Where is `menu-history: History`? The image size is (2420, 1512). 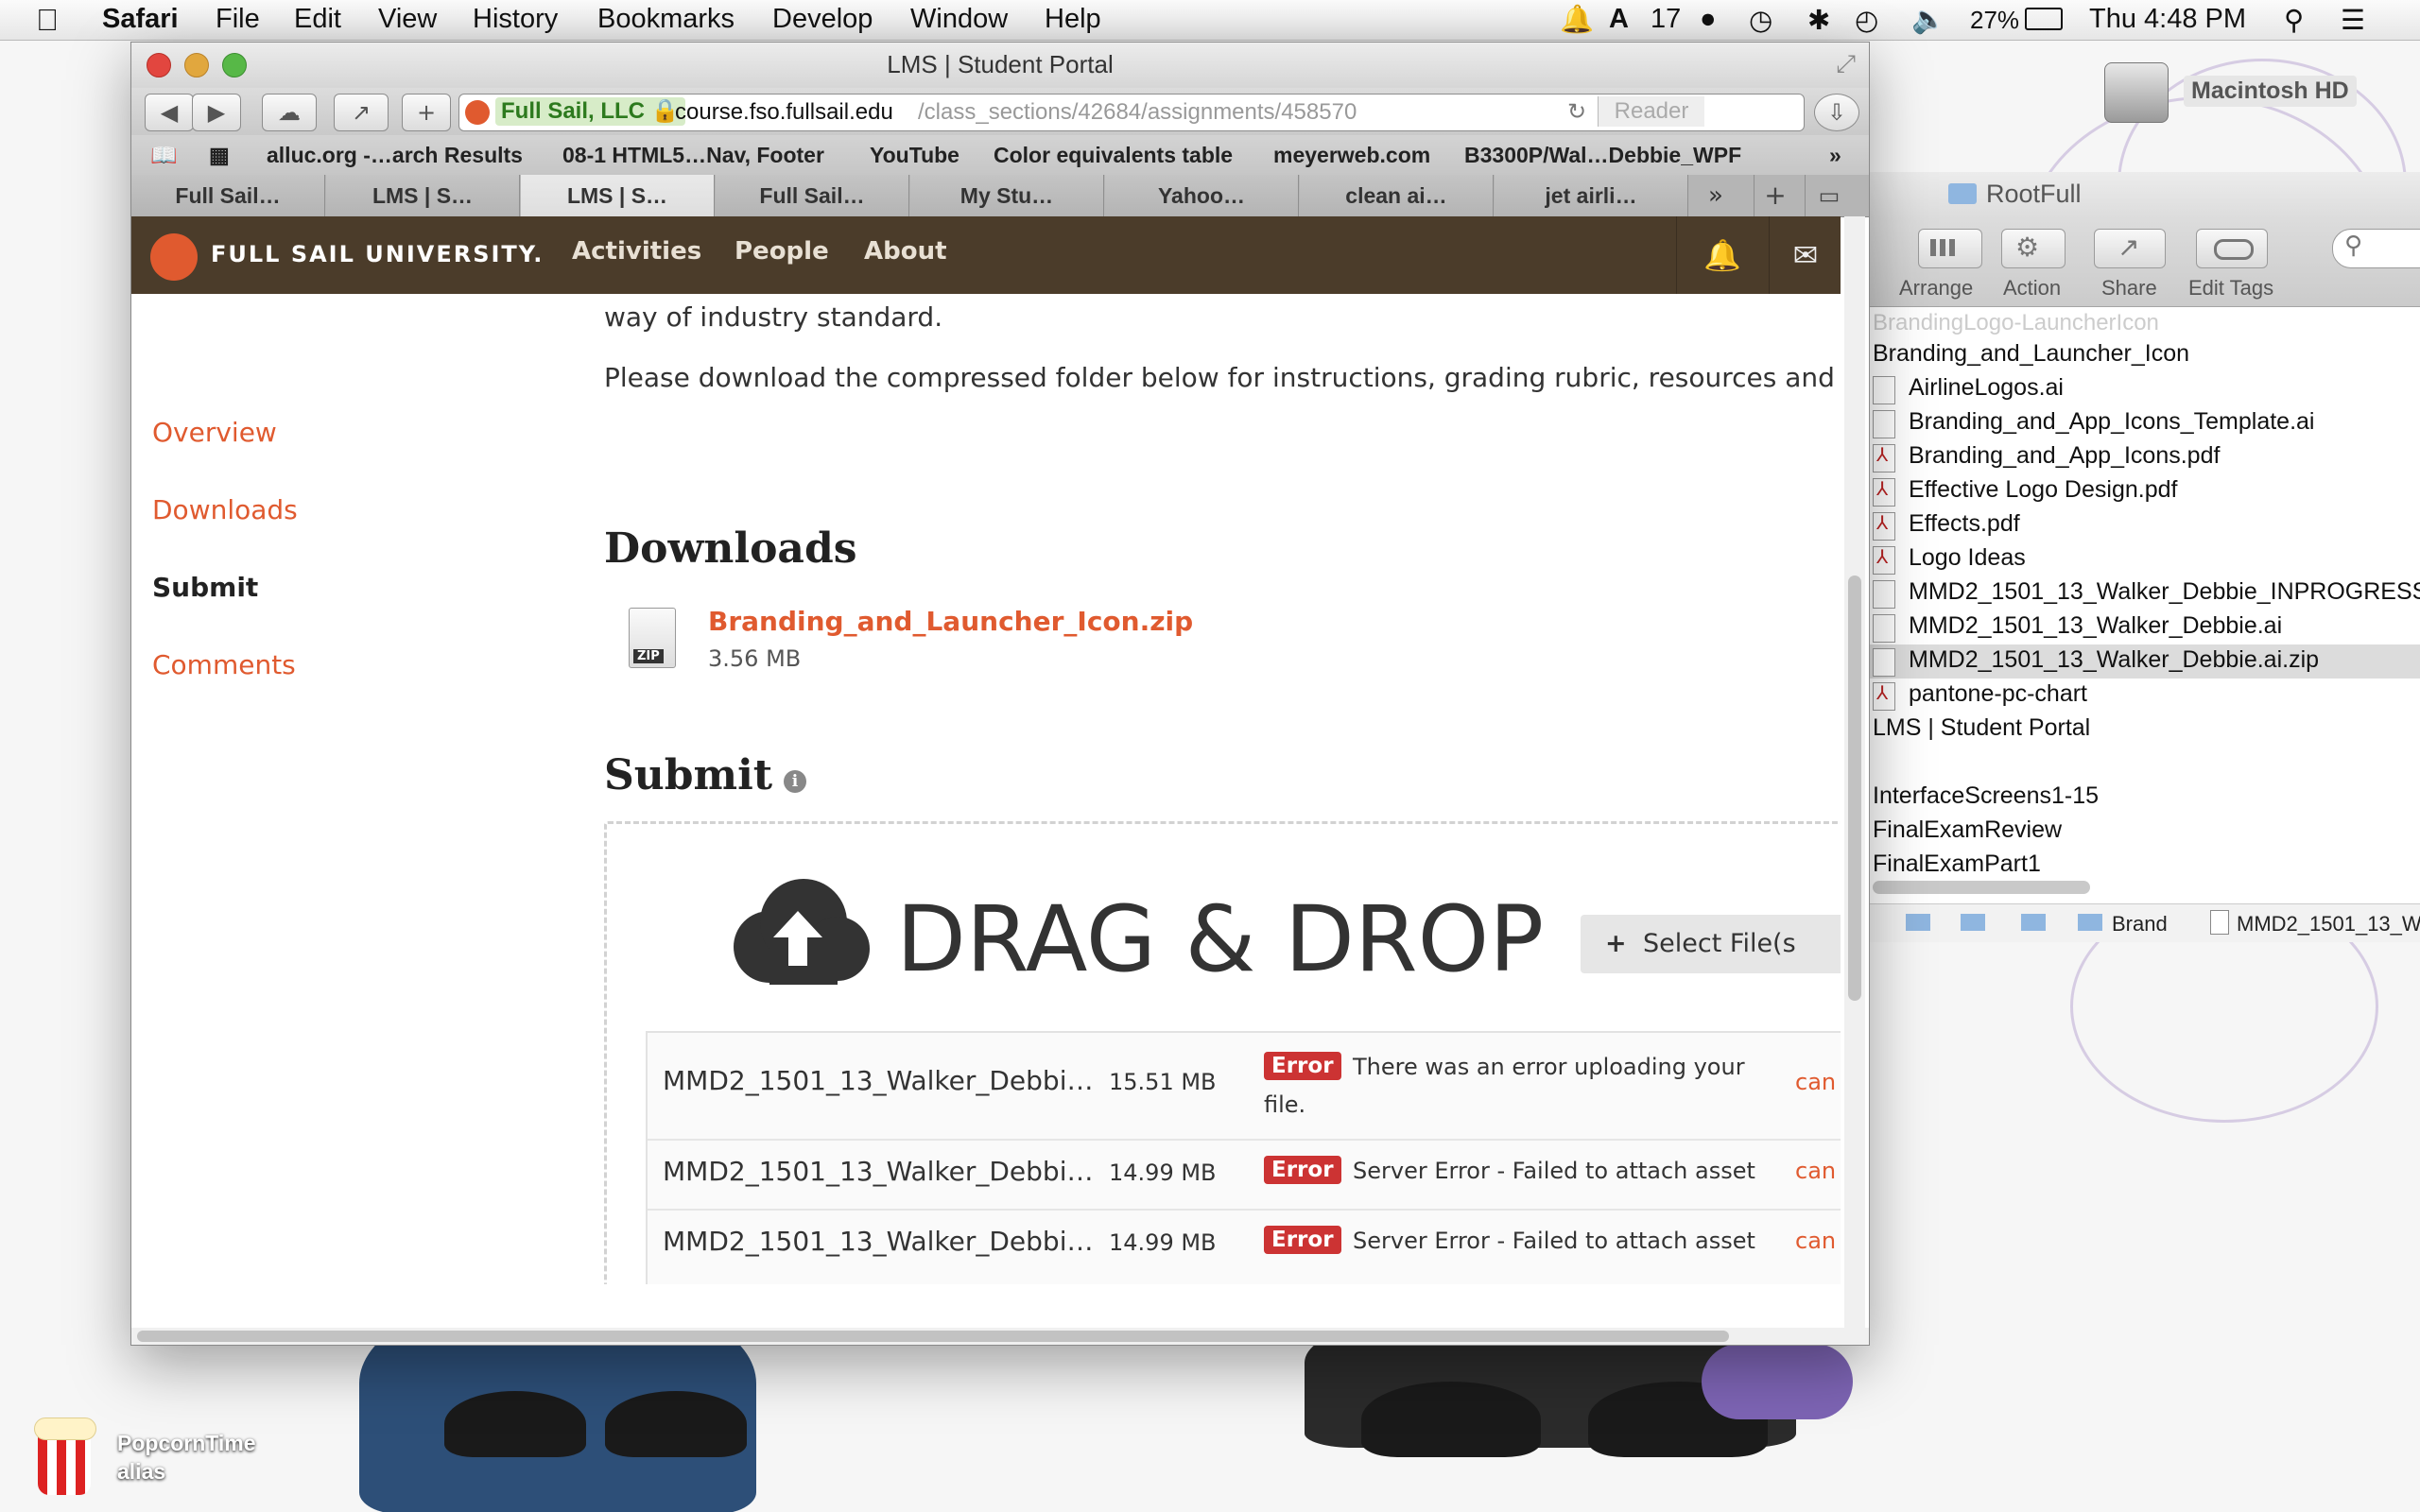 menu-history: History is located at coordinates (515, 19).